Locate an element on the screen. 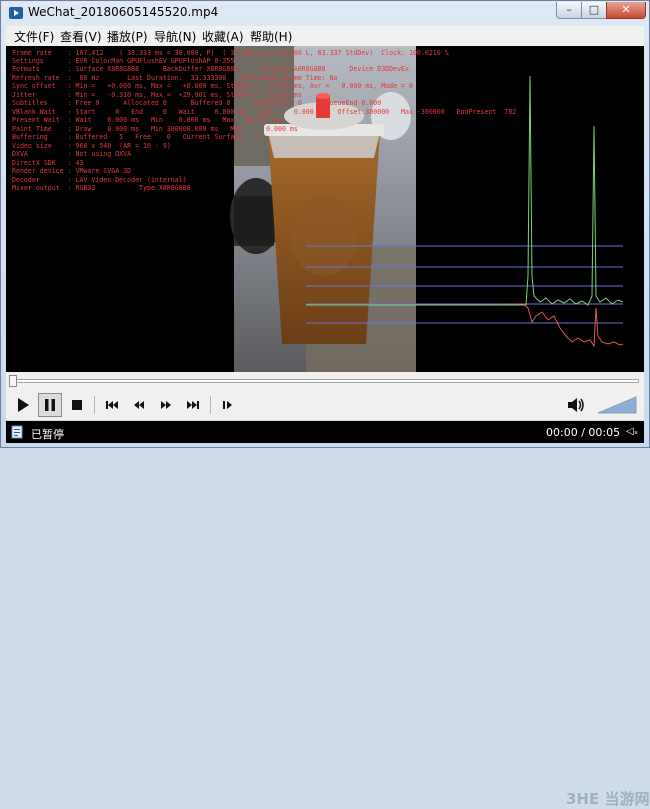 Image resolution: width=650 pixels, height=809 pixels. maximize-button: □ is located at coordinates (594, 10).